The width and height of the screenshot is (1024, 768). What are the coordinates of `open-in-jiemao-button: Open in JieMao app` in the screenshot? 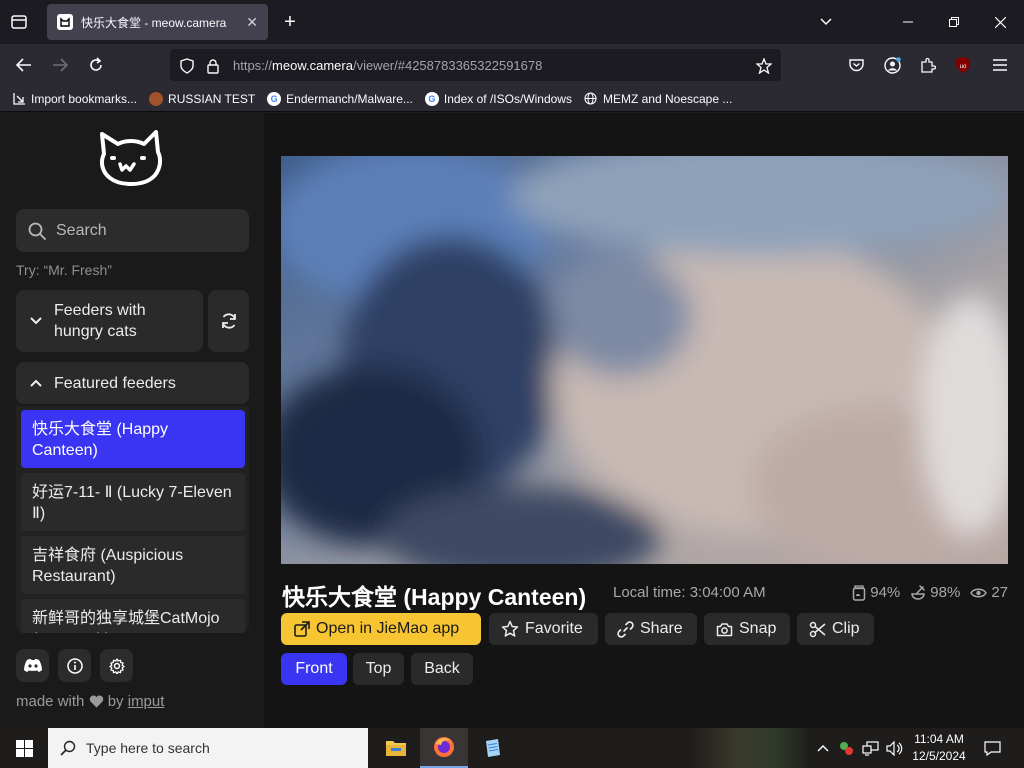 It's located at (381, 629).